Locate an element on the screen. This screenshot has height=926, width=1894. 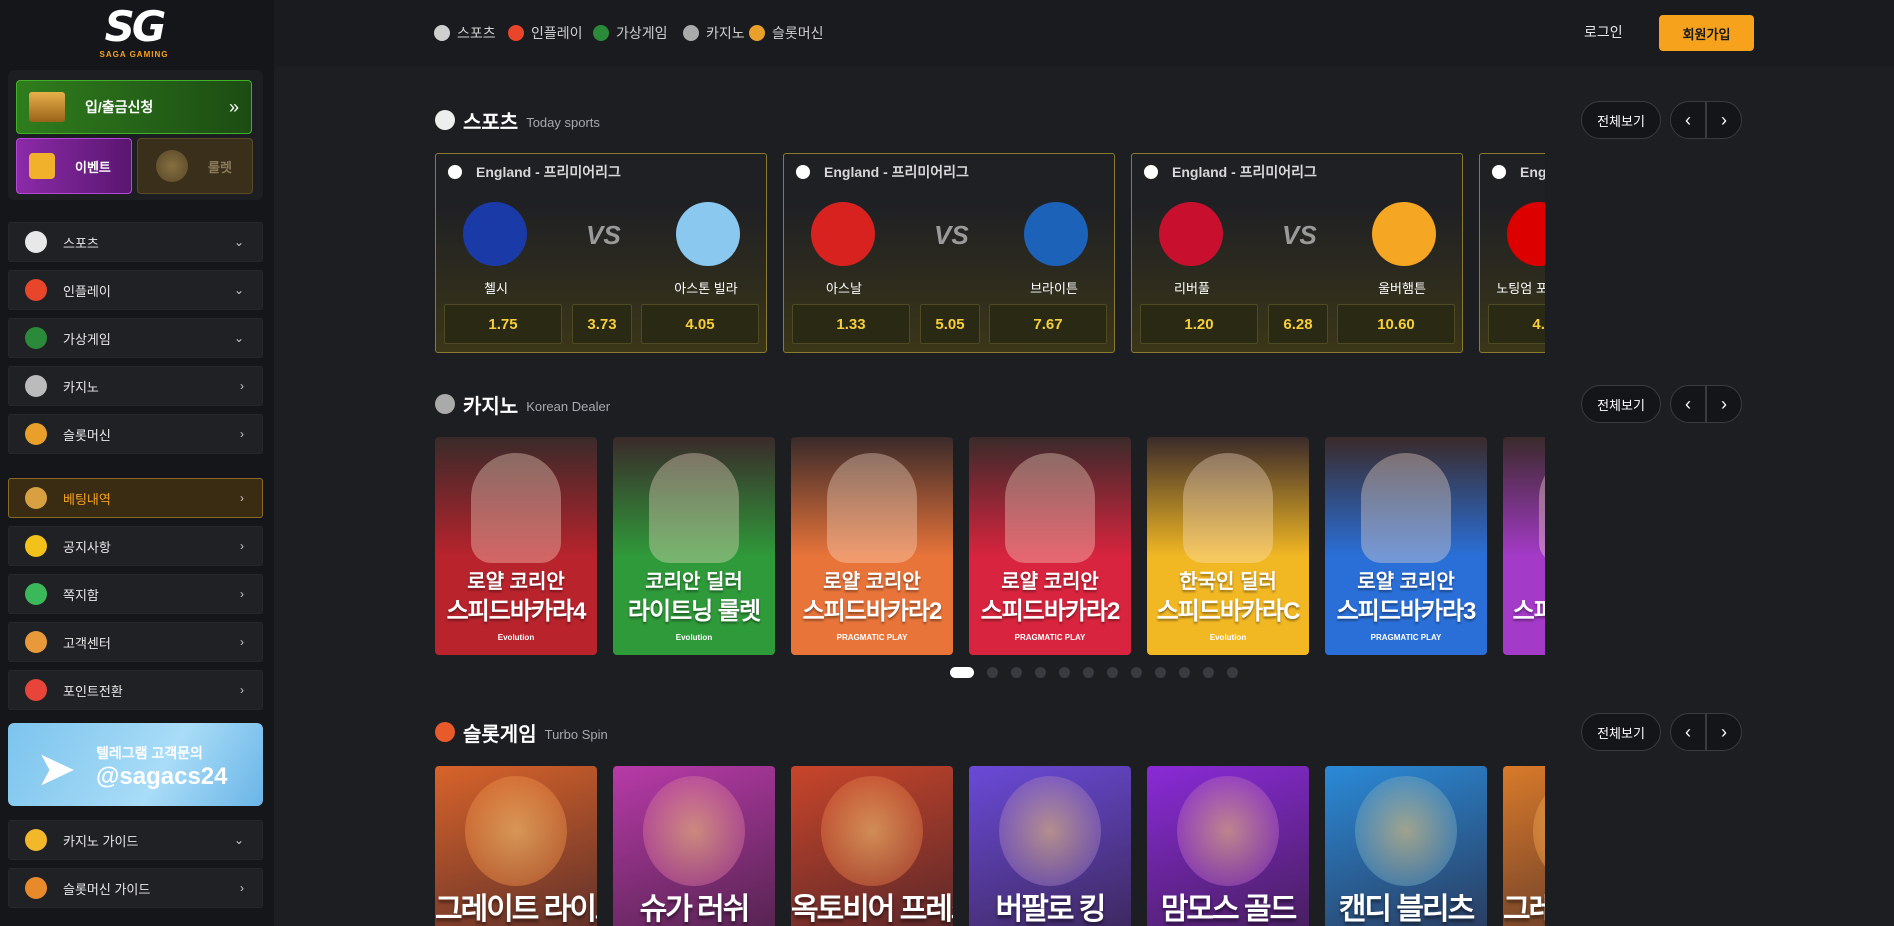
casino-game-card: 로얄 코리안 스피드바카라3 PRAGMATIC PLAY is located at coordinates (1406, 546).